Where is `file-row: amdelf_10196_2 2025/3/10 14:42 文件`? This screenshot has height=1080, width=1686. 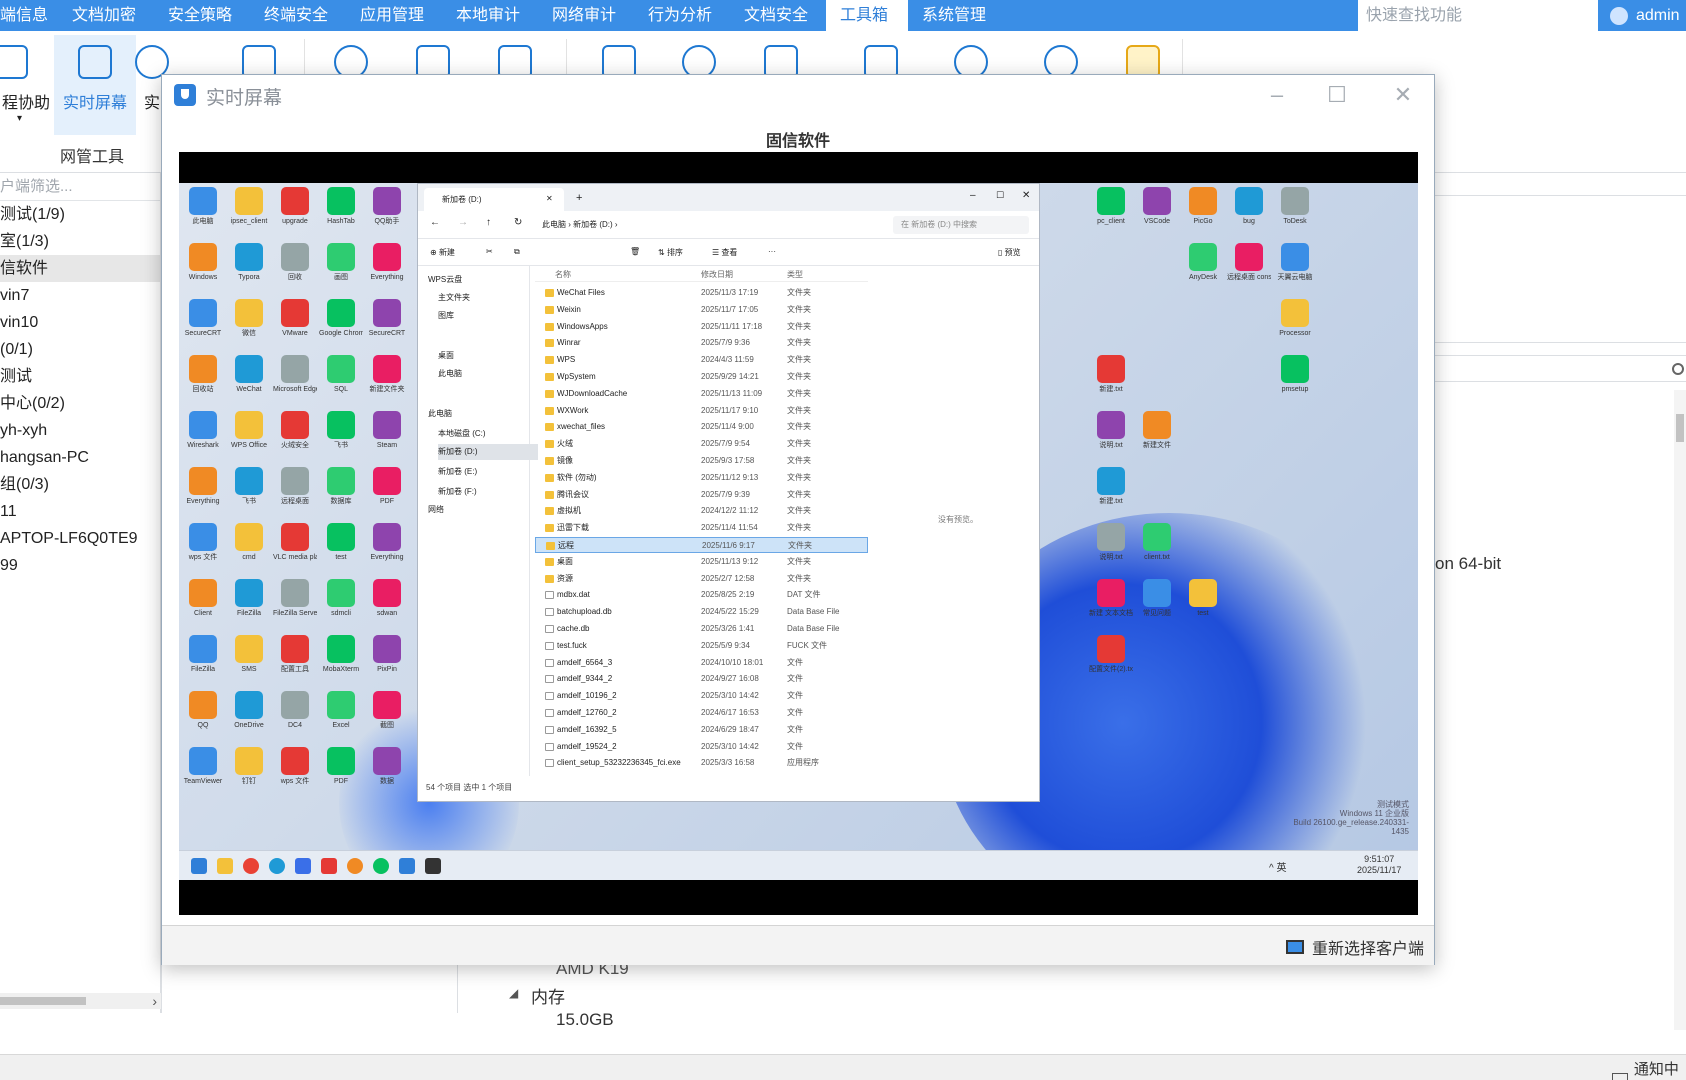
file-row: amdelf_10196_2 2025/3/10 14:42 文件 is located at coordinates (701, 696).